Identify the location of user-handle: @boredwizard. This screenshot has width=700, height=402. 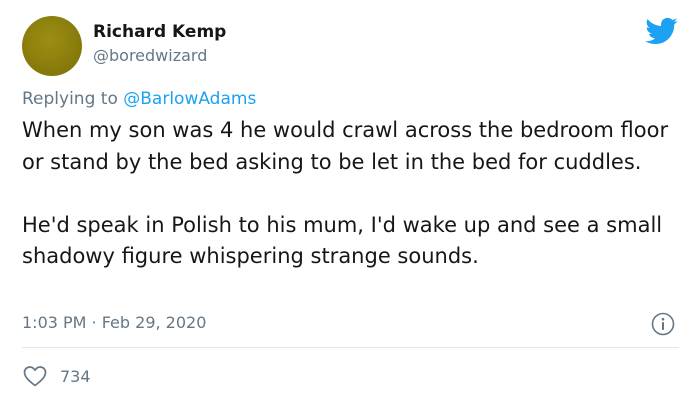
(150, 55).